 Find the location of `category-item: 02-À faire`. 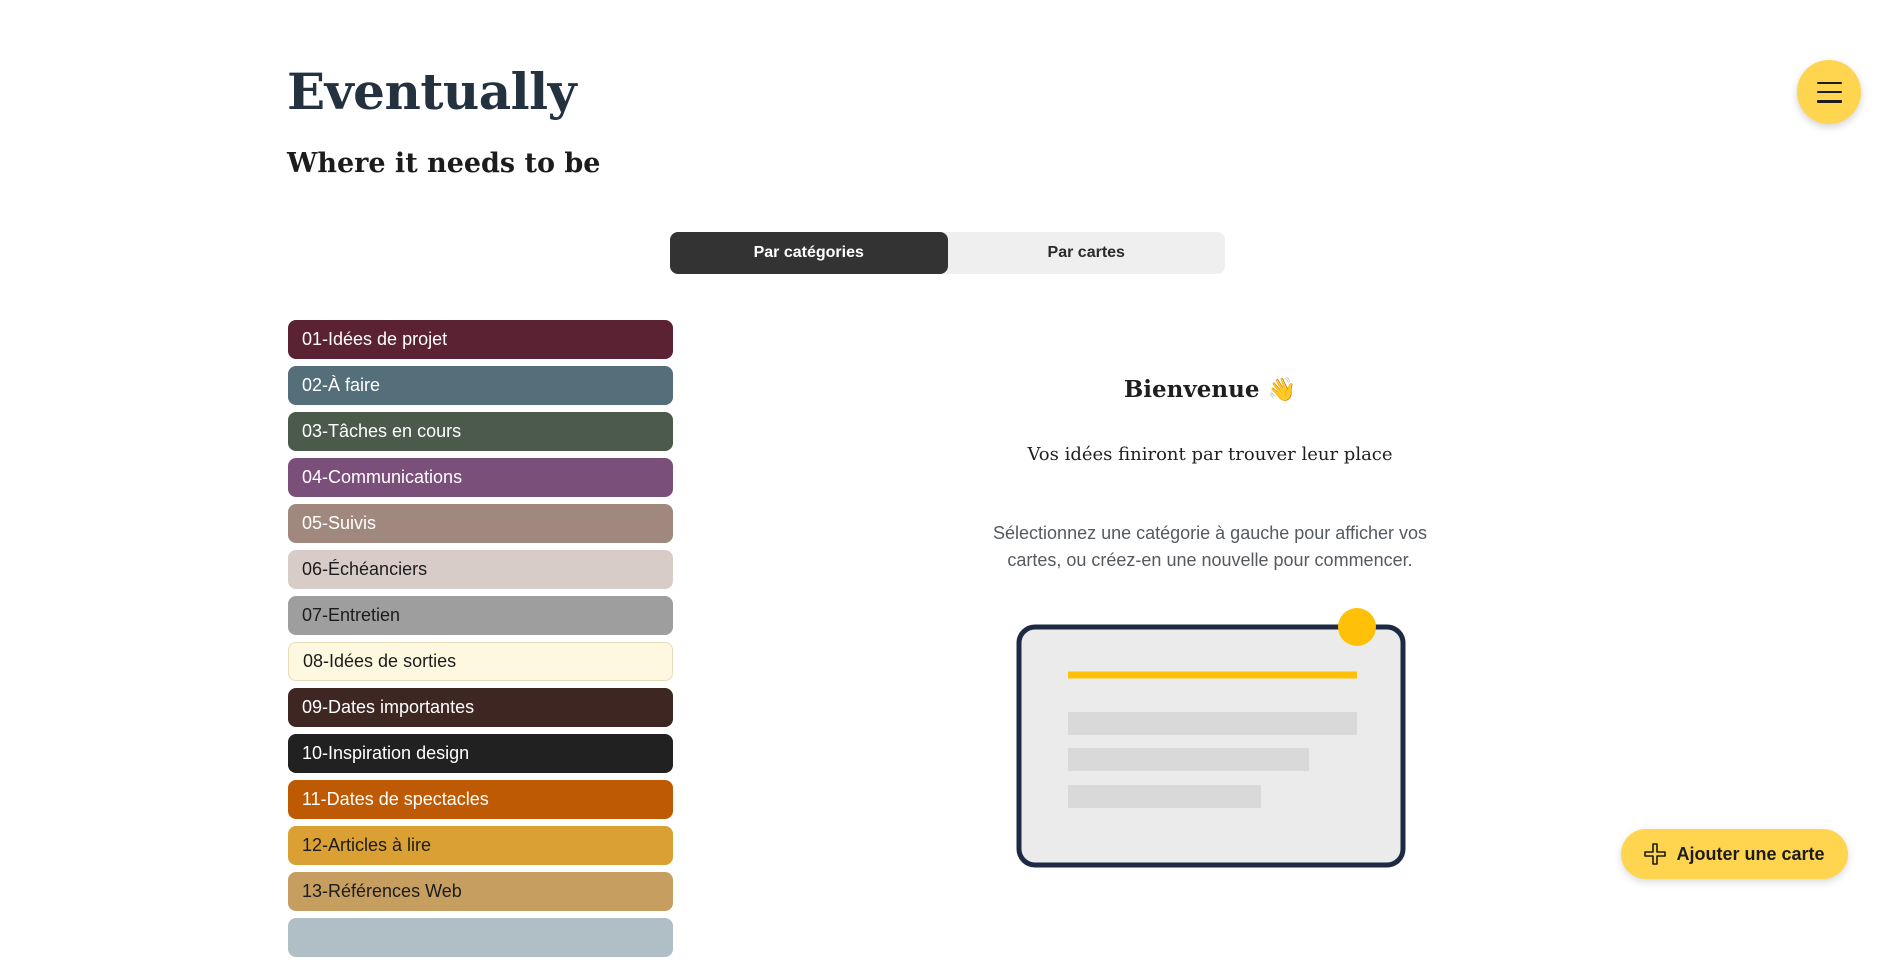

category-item: 02-À faire is located at coordinates (480, 385).